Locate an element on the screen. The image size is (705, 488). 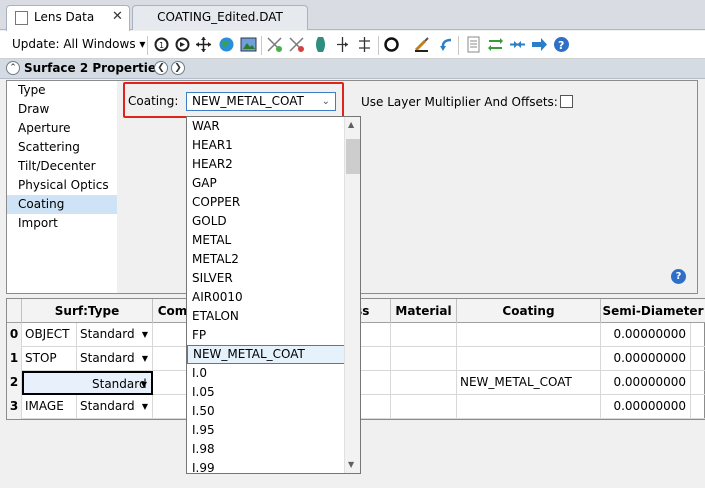
aperture-ring-icon is located at coordinates (391, 44).